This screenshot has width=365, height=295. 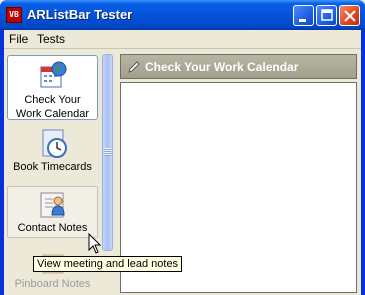 I want to click on minimize-button, so click(x=303, y=15).